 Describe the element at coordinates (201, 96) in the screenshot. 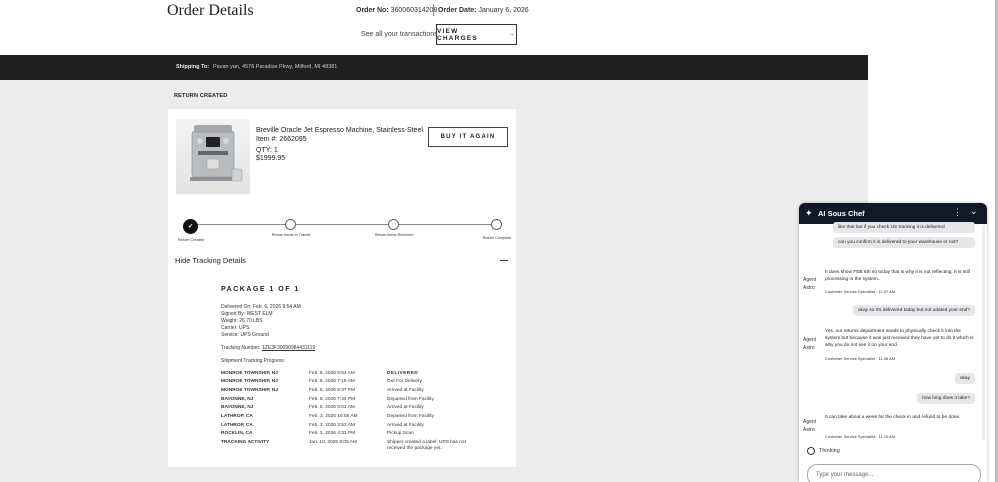

I see `return-status-label: RETURN CREATED` at that location.